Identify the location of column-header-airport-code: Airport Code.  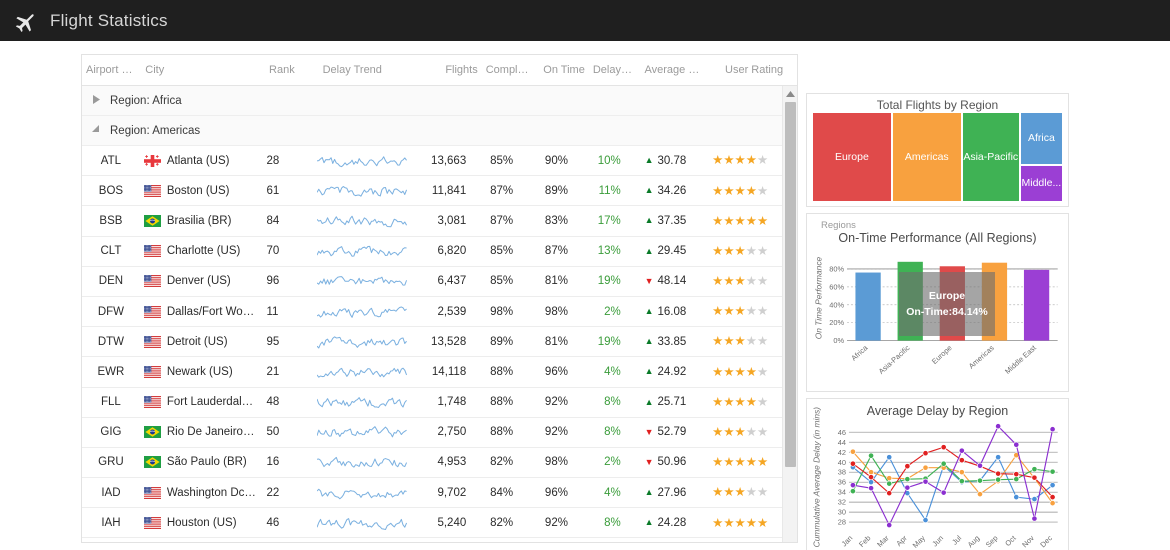
(111, 70).